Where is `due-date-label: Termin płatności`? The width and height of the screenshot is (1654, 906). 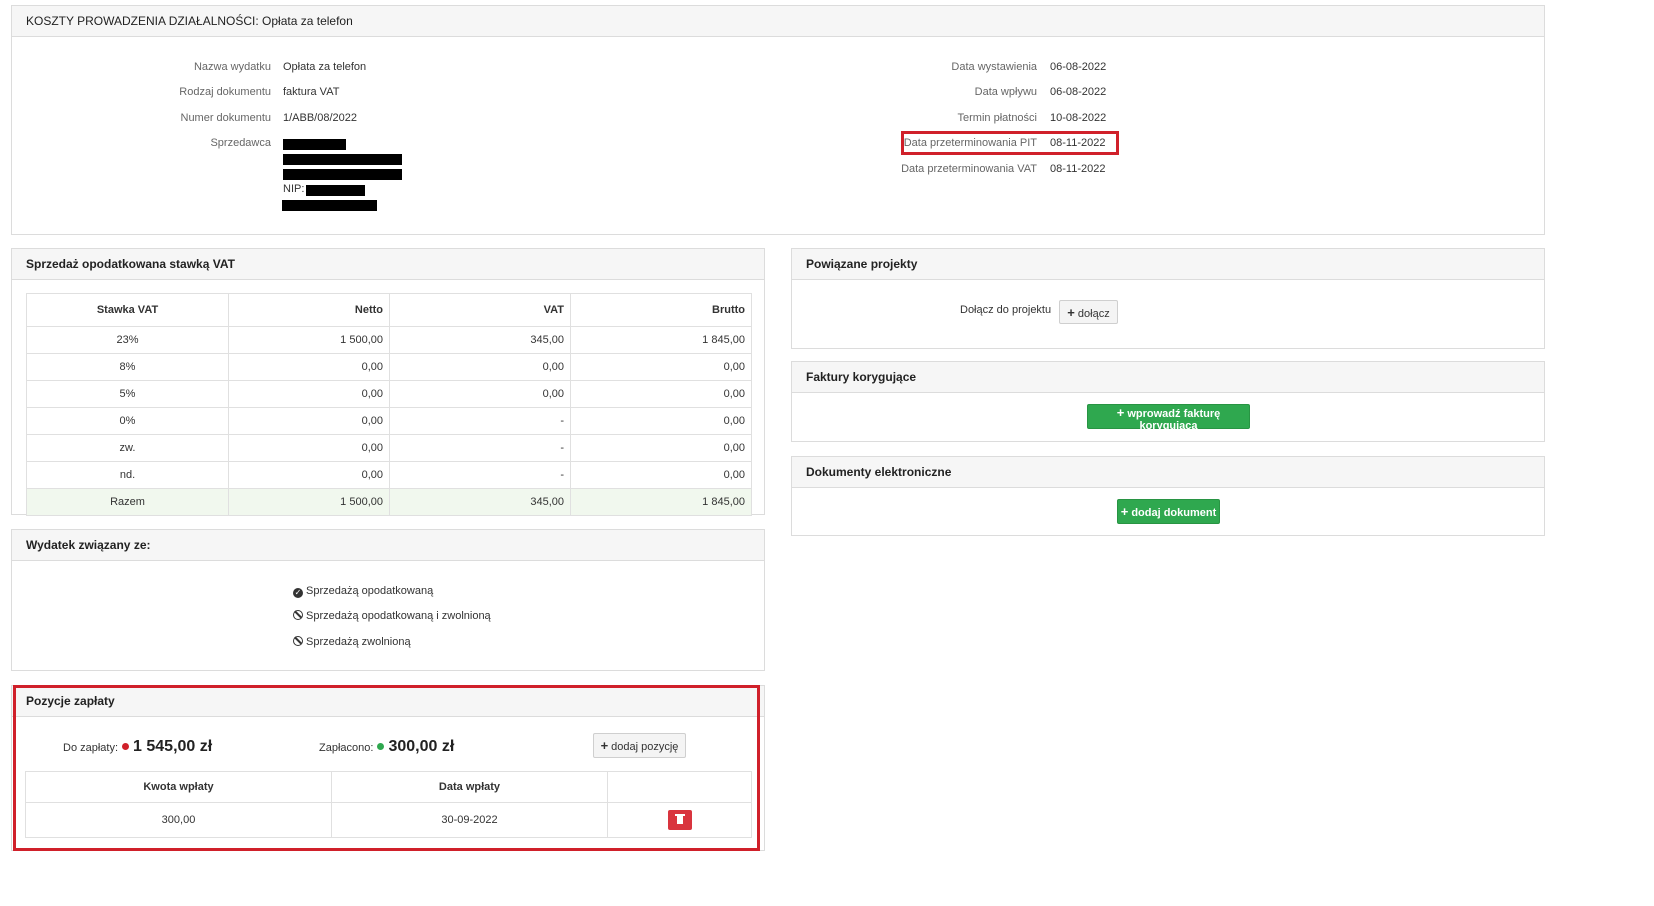 due-date-label: Termin płatności is located at coordinates (997, 118).